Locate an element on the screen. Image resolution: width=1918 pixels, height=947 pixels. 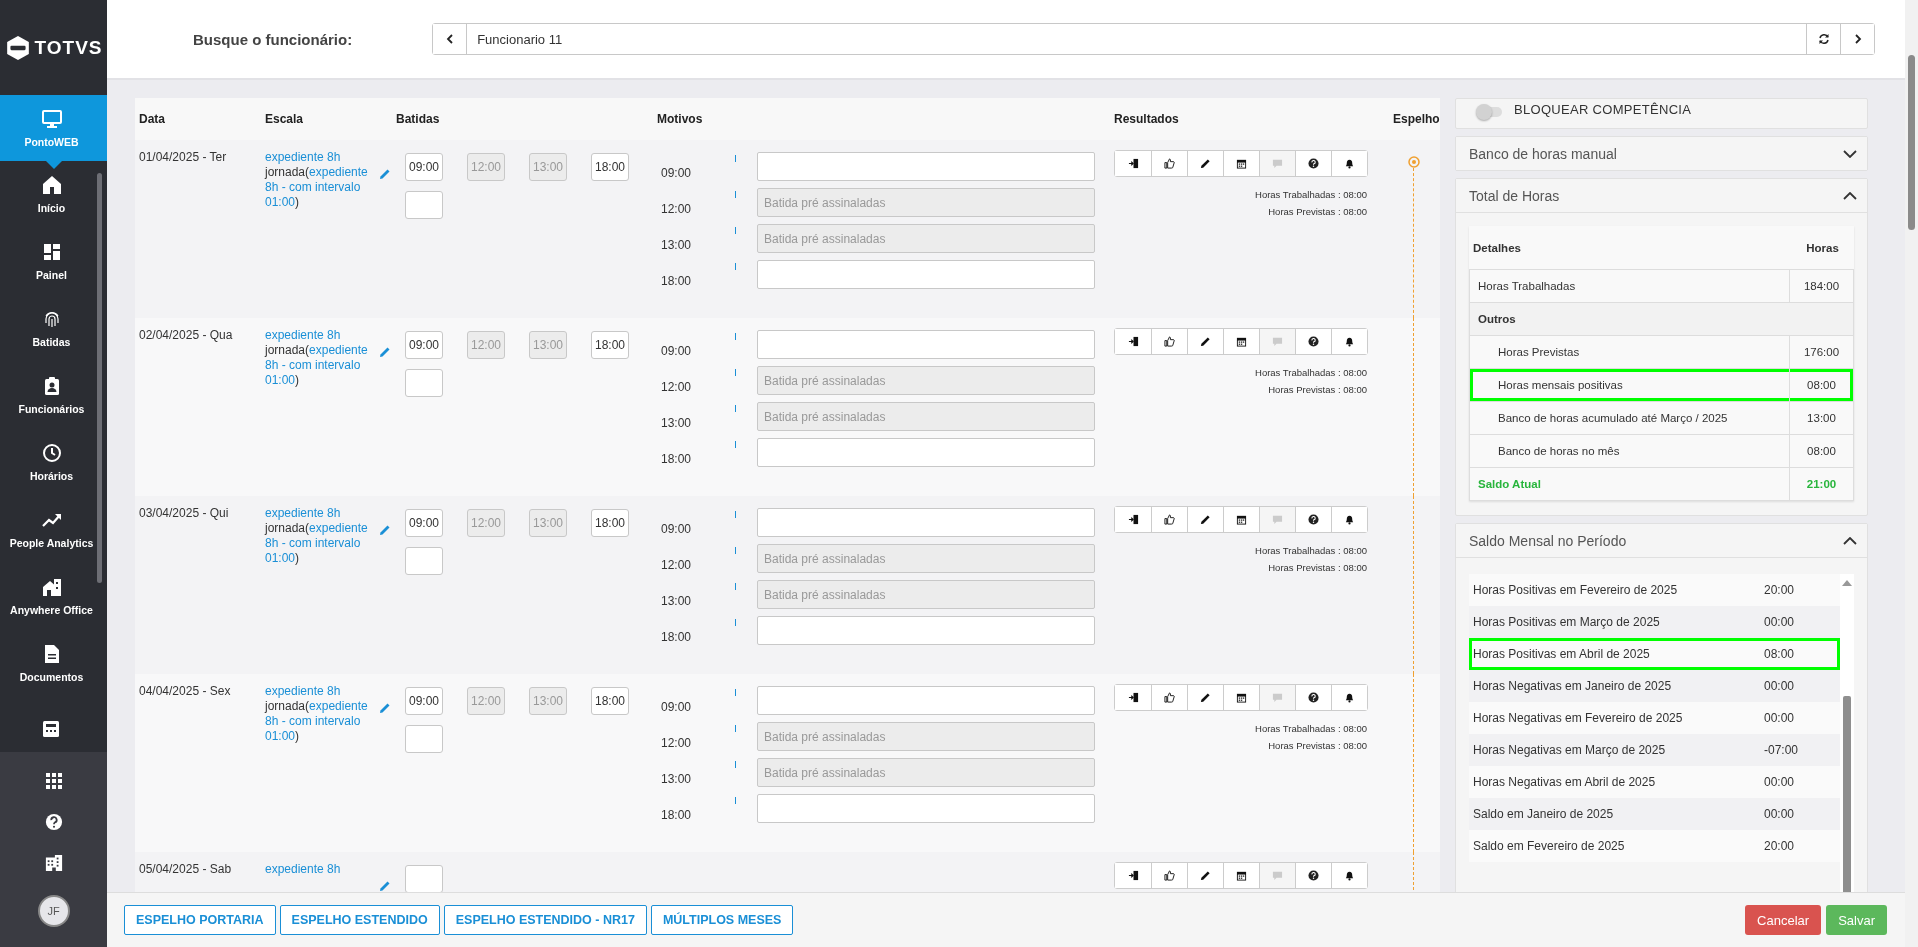
bell-icon is located at coordinates (1349, 697).